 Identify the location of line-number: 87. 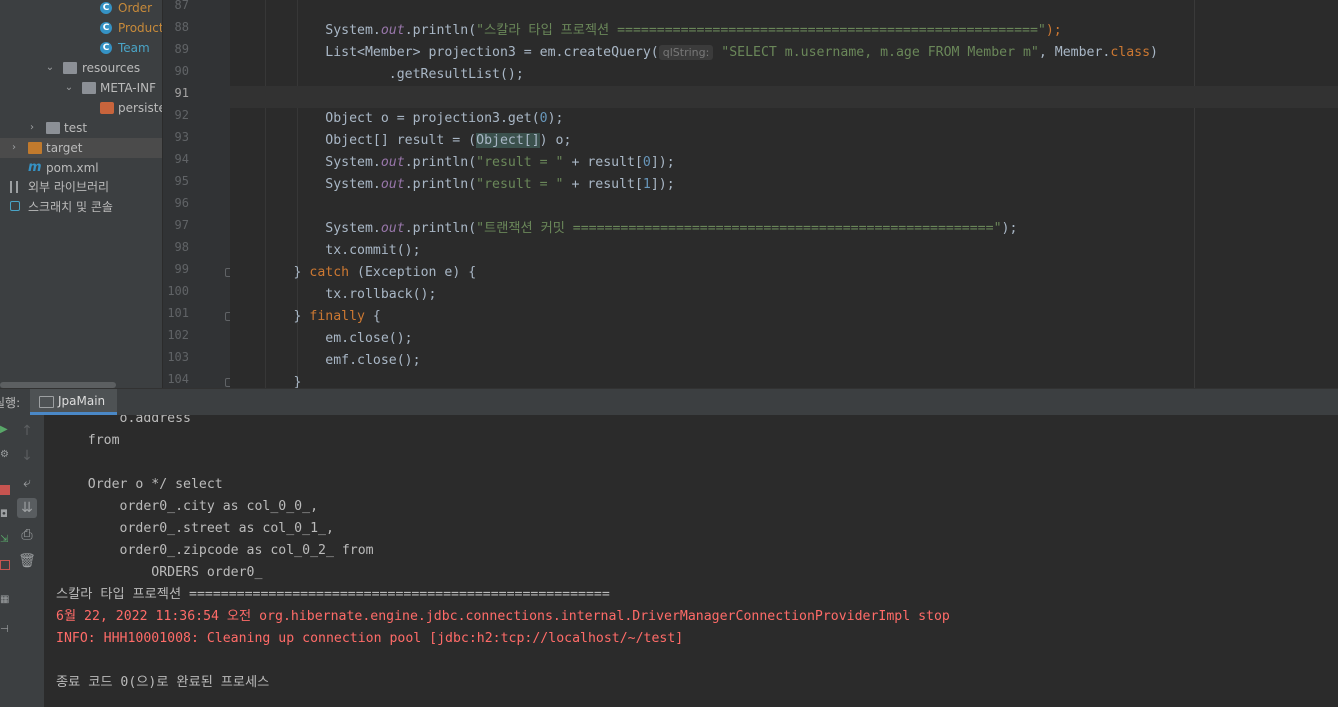
(181, 6).